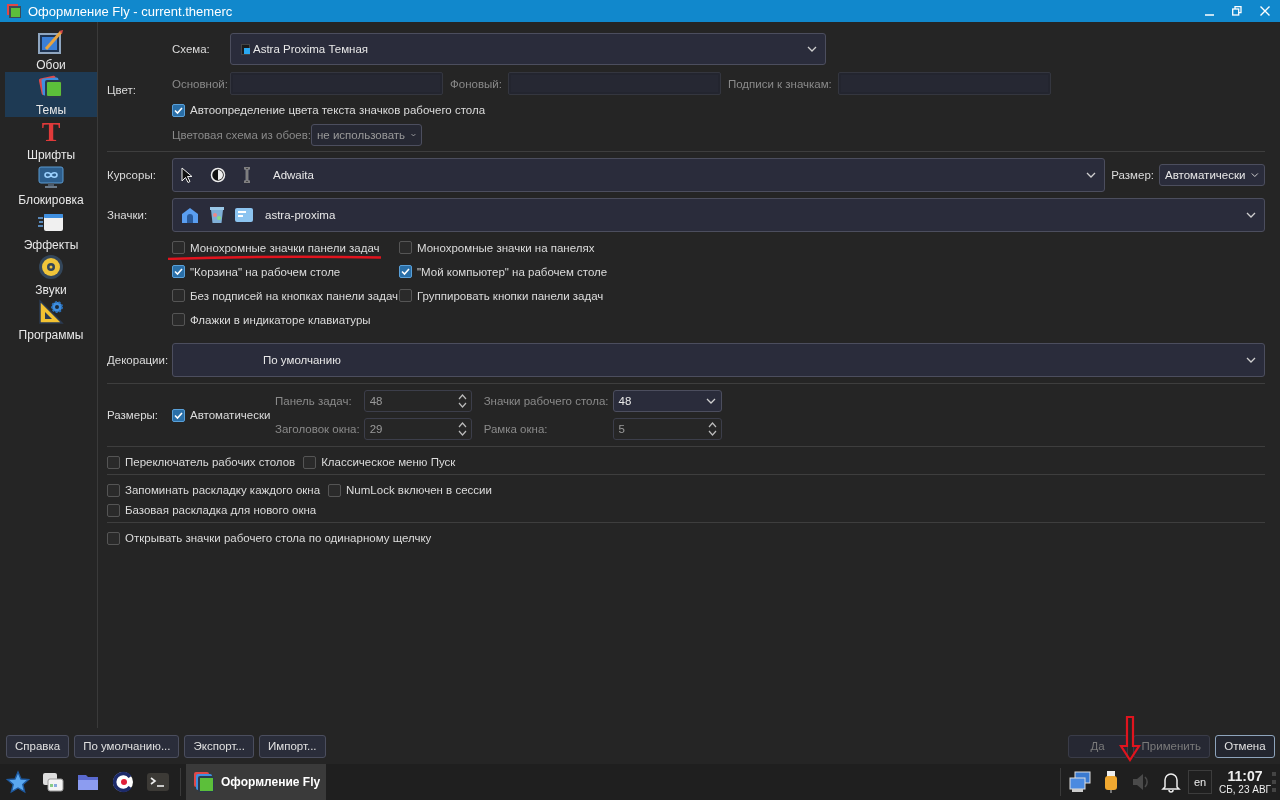  What do you see at coordinates (338, 110) in the screenshot?
I see `checkbox-label: Автоопределение цвета текста значков рабочего стола` at bounding box center [338, 110].